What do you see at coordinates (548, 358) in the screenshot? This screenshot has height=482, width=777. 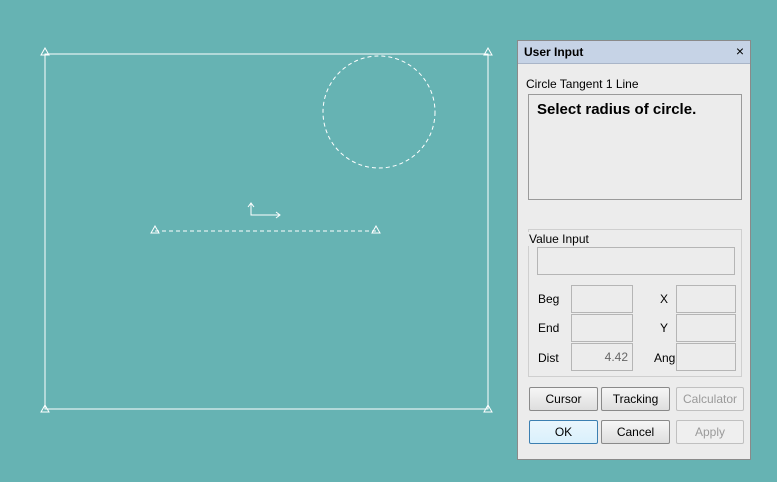 I see `dist-label: Dist` at bounding box center [548, 358].